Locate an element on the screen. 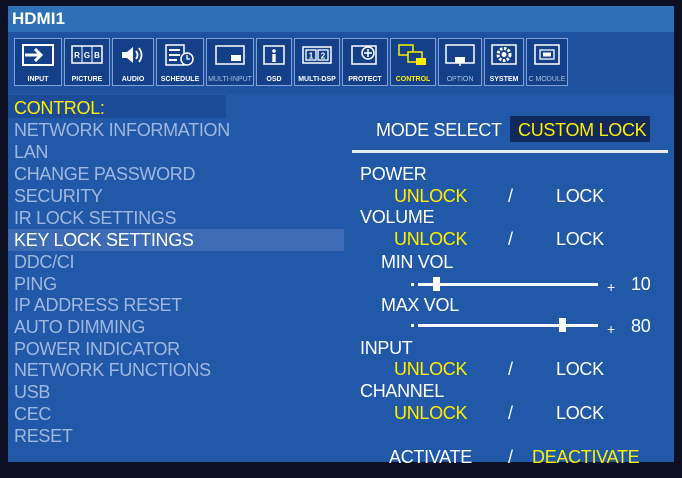  menu-multi-input-button: MULTI-INPUT is located at coordinates (230, 62).